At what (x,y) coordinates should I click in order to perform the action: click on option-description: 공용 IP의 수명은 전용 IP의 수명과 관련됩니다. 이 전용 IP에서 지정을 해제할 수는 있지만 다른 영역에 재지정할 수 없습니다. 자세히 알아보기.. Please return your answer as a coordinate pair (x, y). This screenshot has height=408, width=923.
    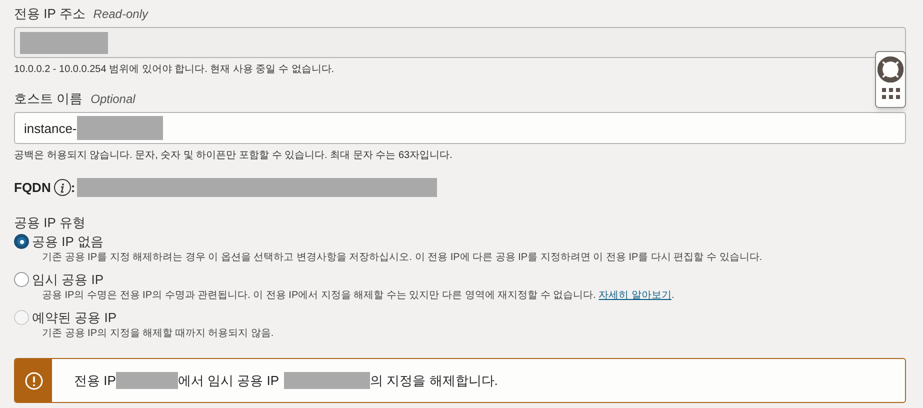
    Looking at the image, I should click on (359, 296).